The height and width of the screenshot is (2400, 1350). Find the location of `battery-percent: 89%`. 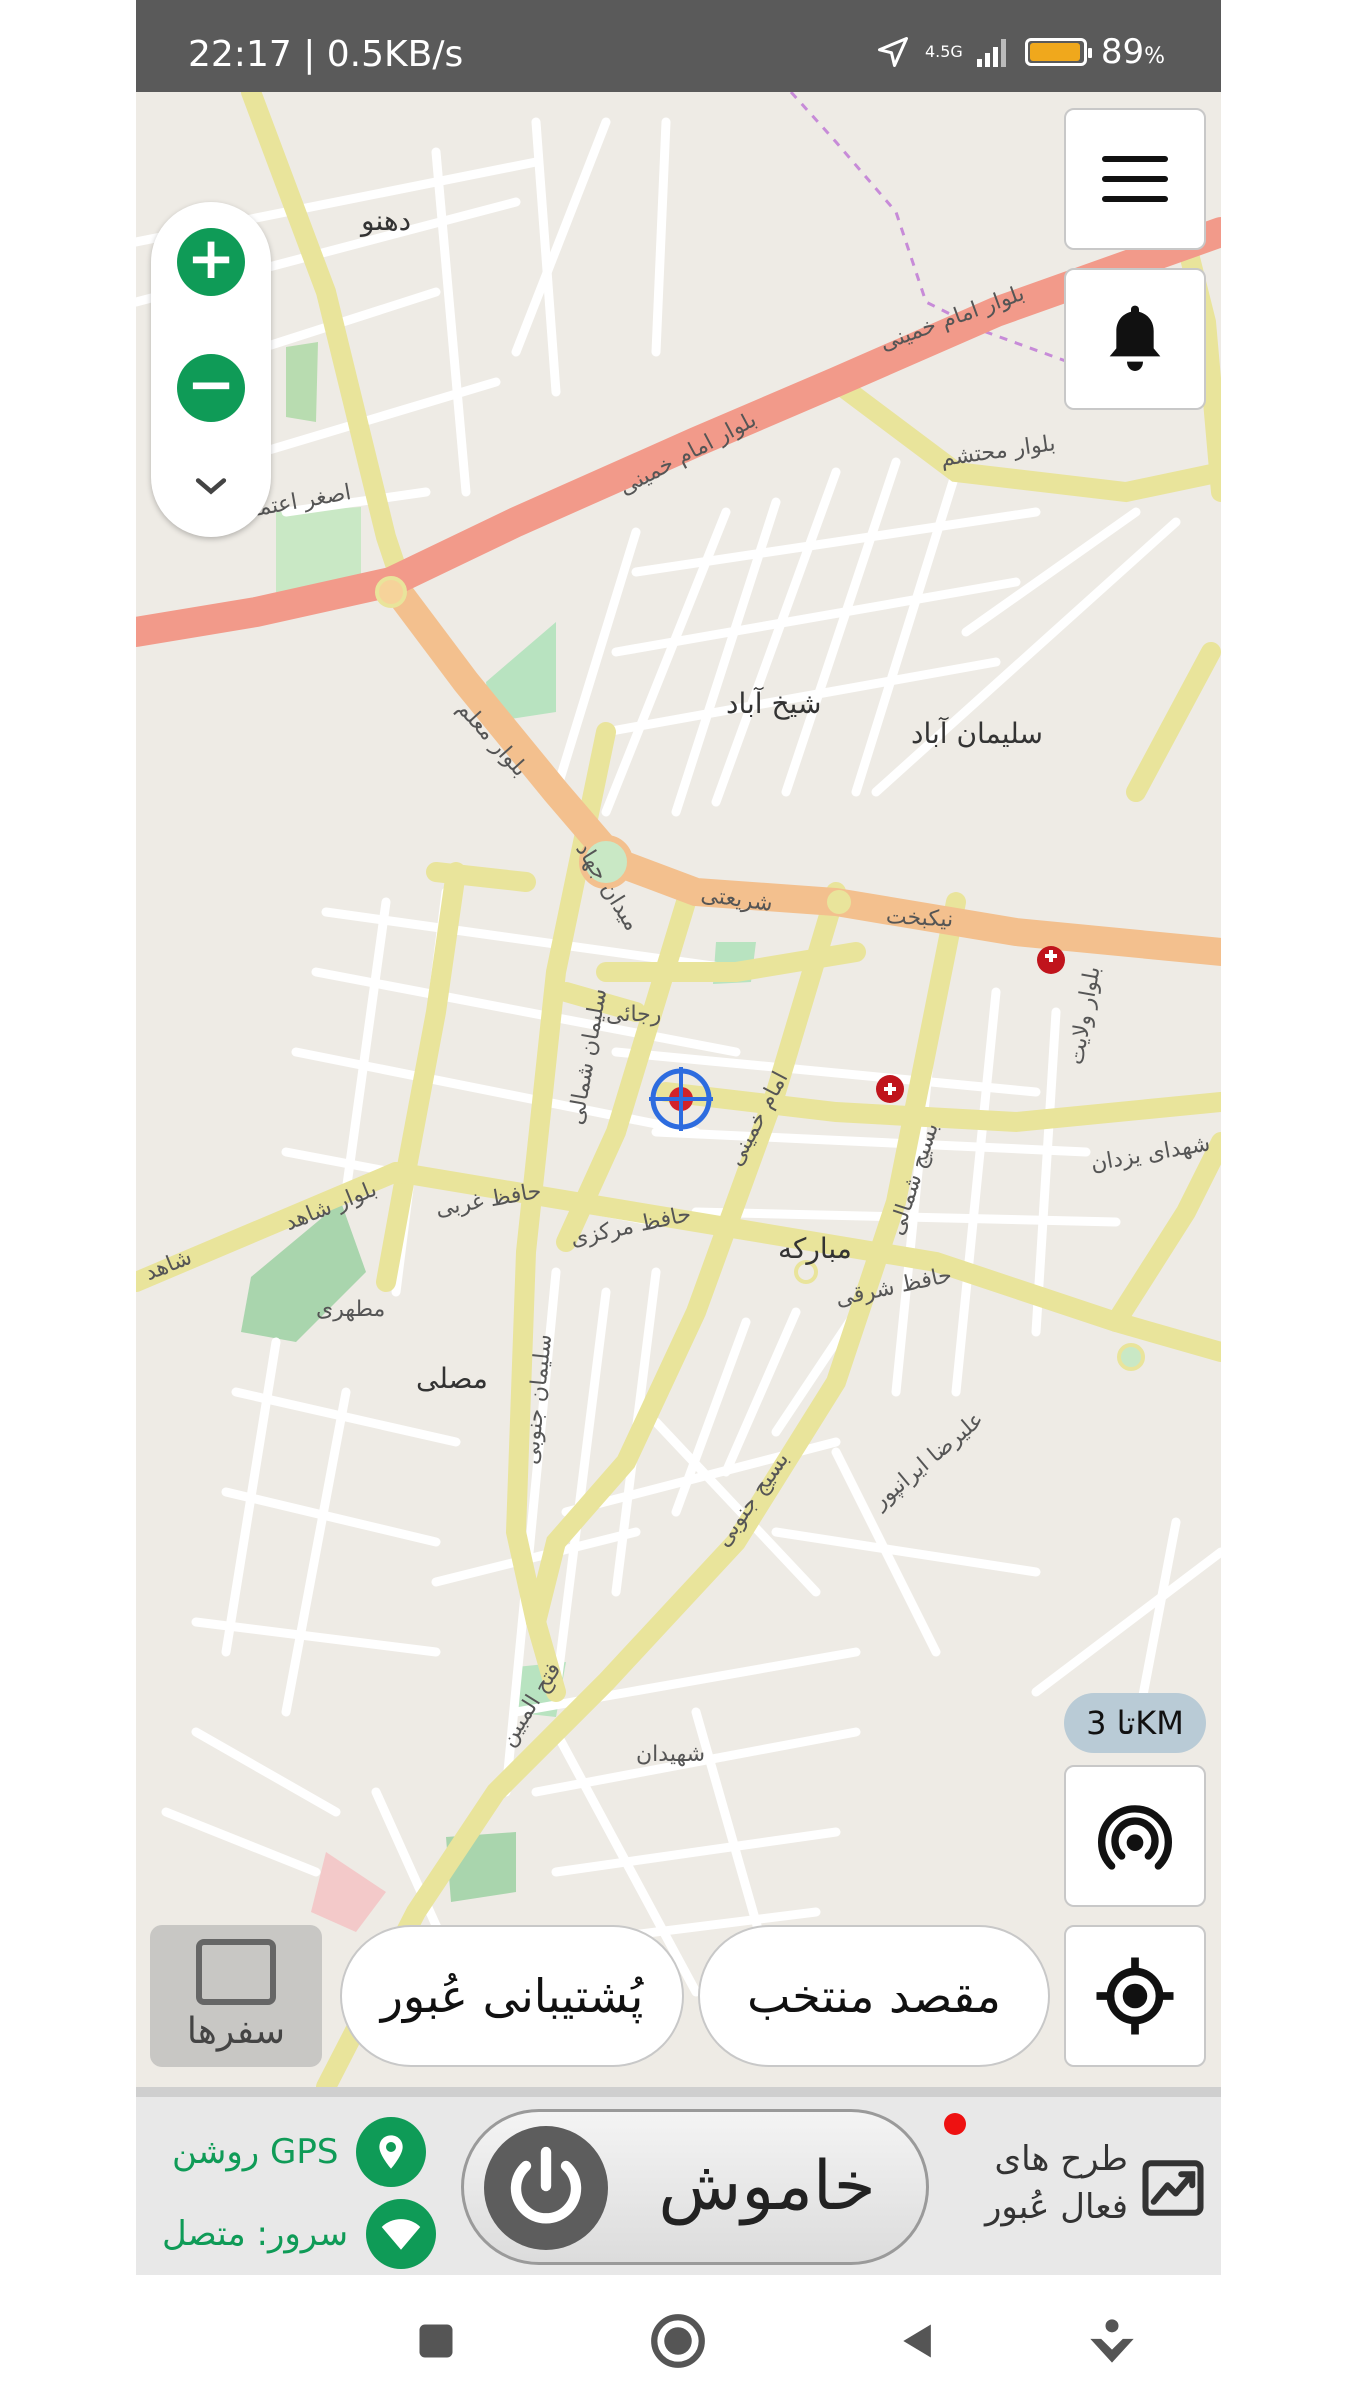

battery-percent: 89% is located at coordinates (1133, 52).